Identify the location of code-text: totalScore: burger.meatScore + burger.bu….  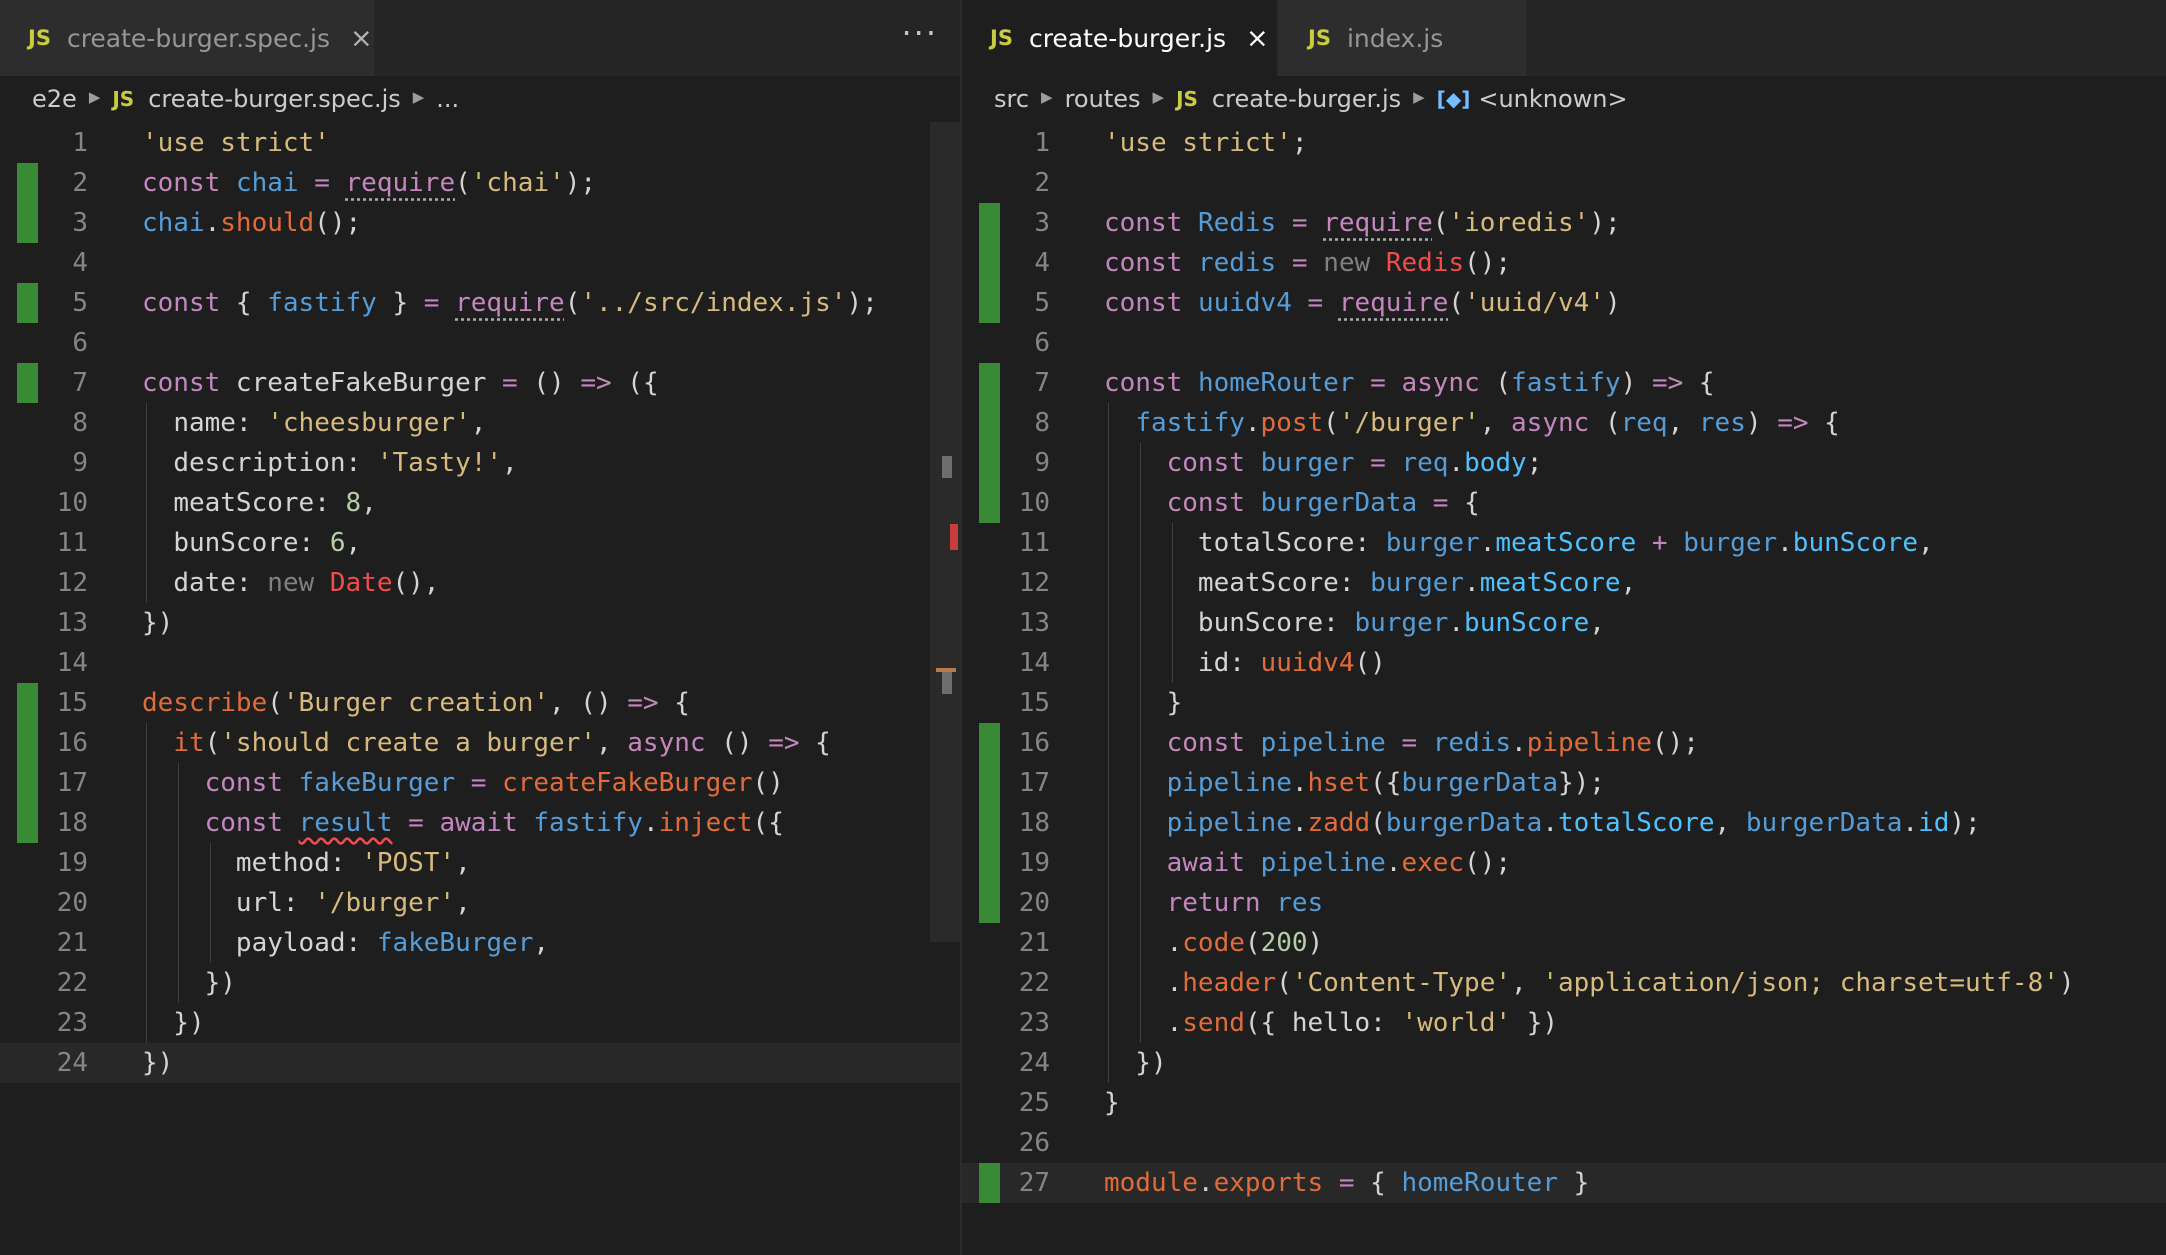
(1565, 543).